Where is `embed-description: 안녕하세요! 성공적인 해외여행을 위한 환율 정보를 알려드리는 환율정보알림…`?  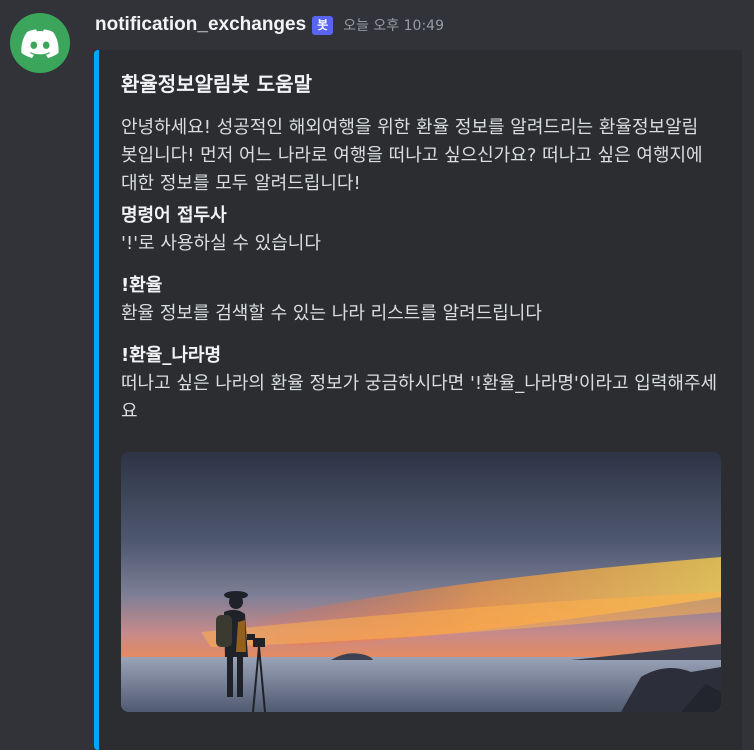 embed-description: 안녕하세요! 성공적인 해외여행을 위한 환율 정보를 알려드리는 환율정보알림… is located at coordinates (412, 155).